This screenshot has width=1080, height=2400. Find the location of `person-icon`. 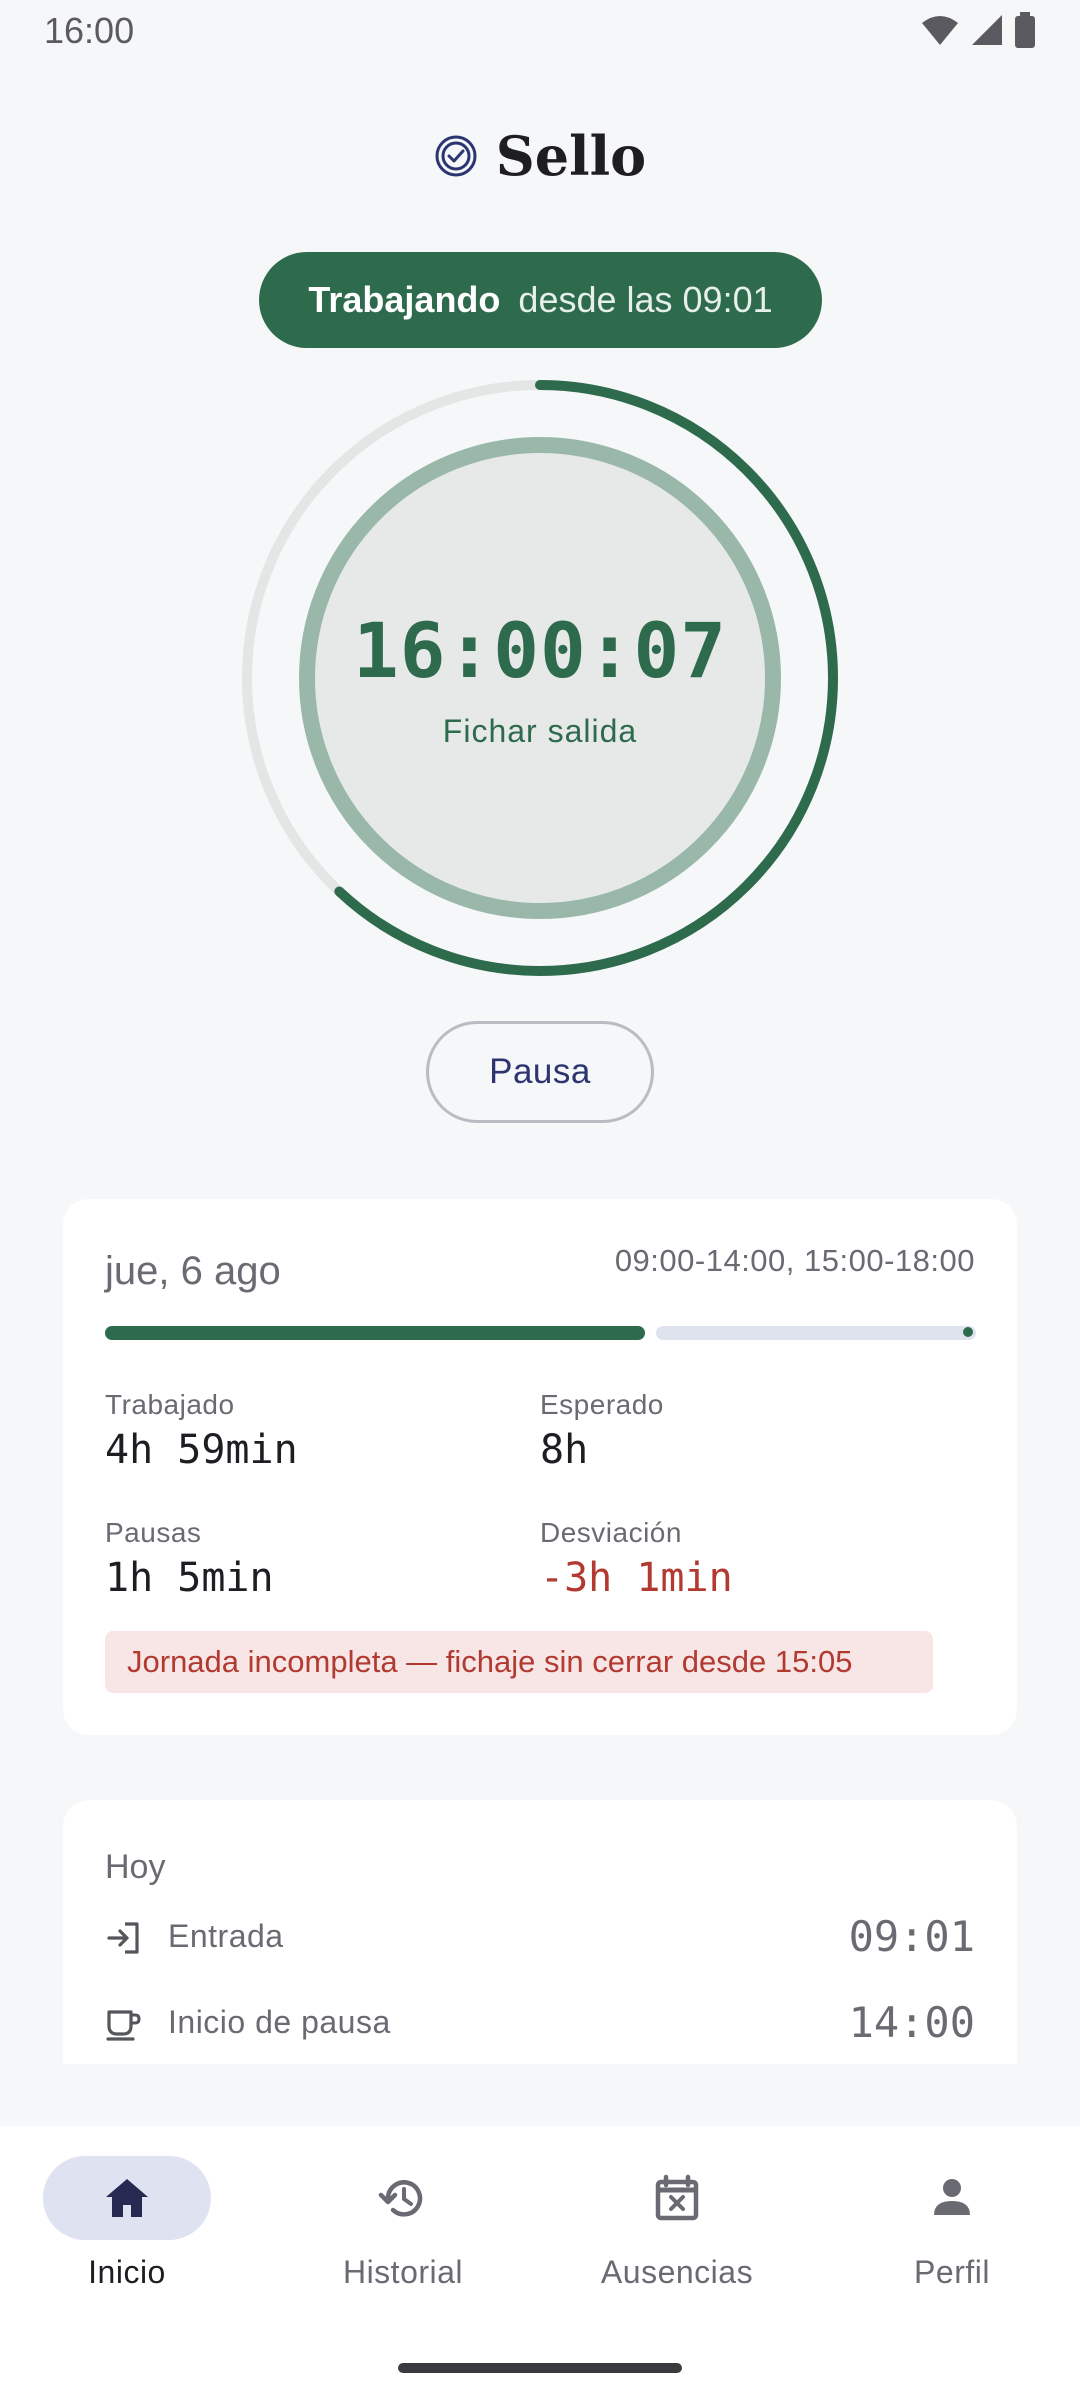

person-icon is located at coordinates (952, 2197).